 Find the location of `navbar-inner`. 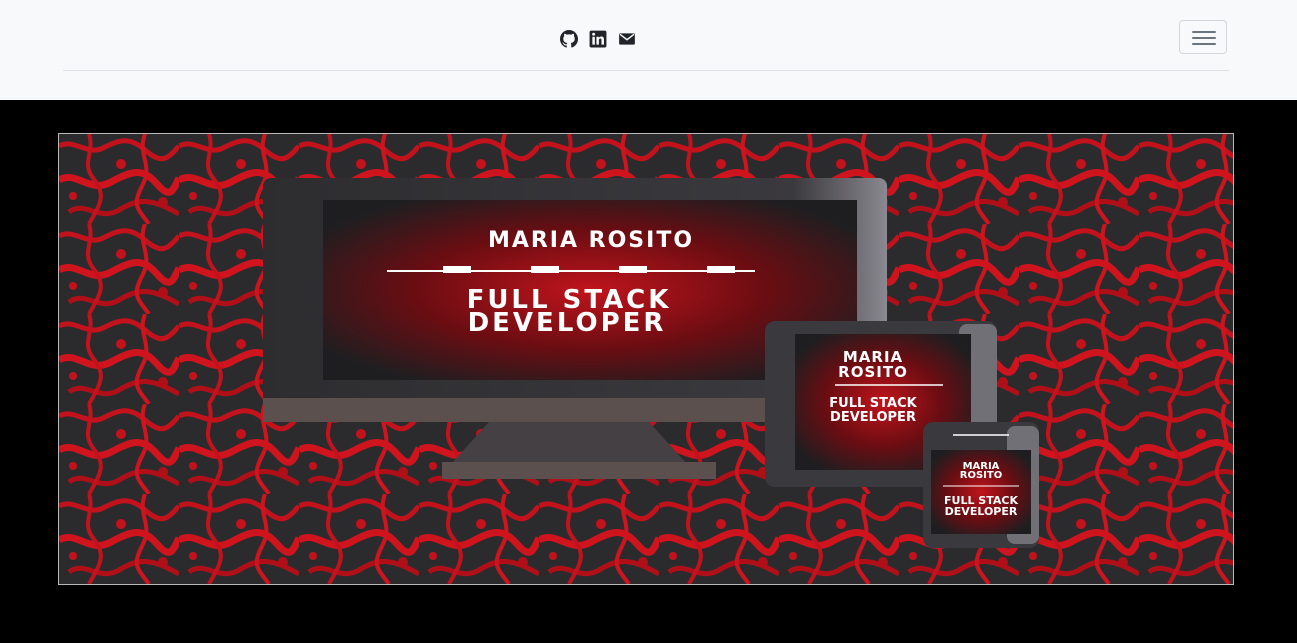

navbar-inner is located at coordinates (646, 35).